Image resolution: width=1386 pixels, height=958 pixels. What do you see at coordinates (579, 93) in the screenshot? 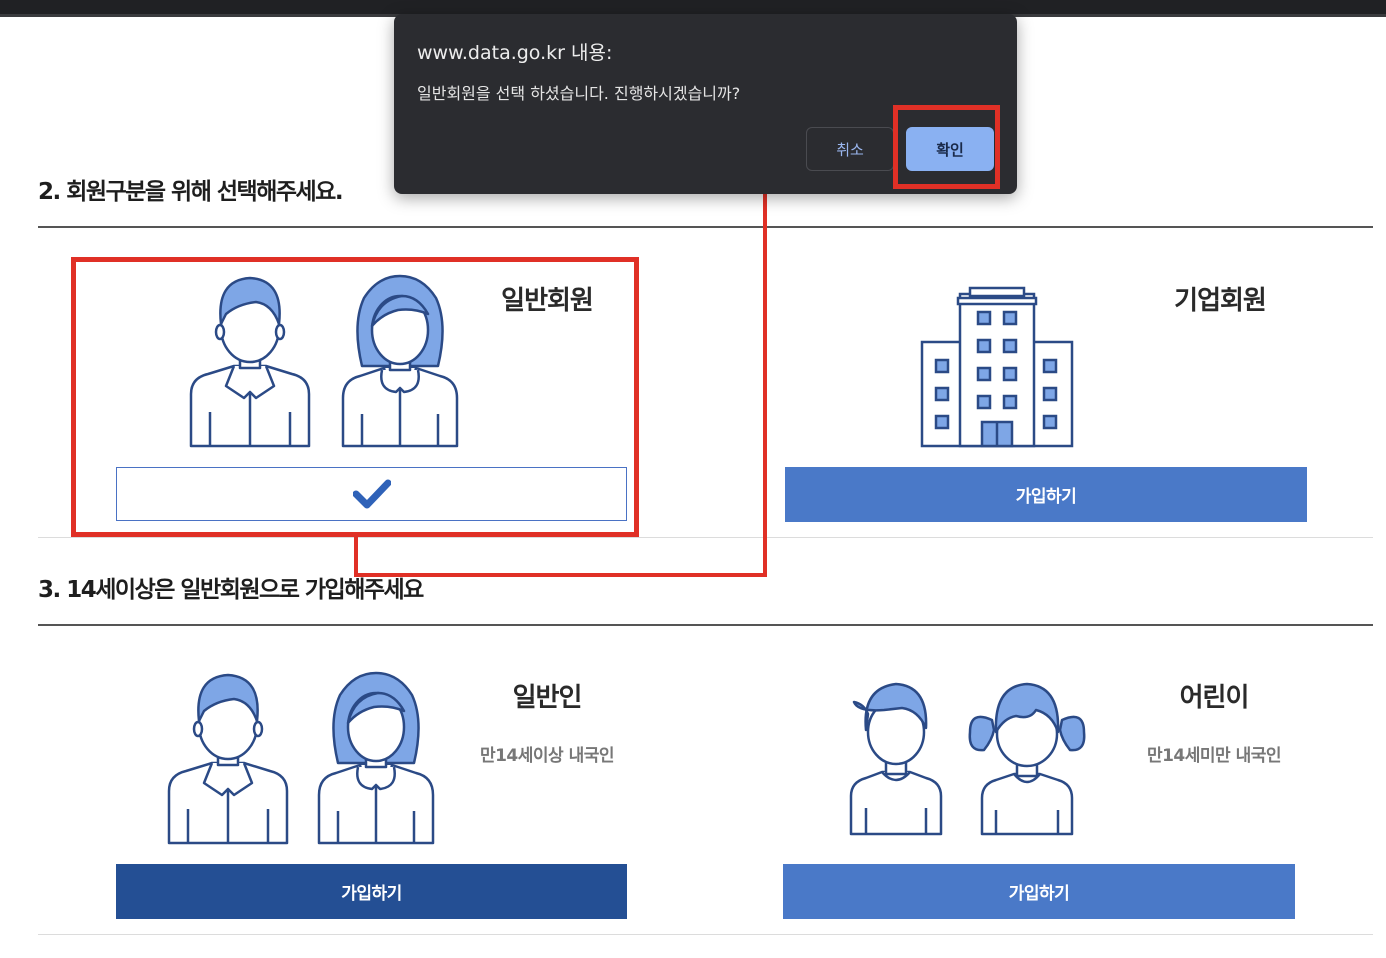
I see `dialog-message: 일반회원을 선택 하셨습니다. 진행하시겠습니까?` at bounding box center [579, 93].